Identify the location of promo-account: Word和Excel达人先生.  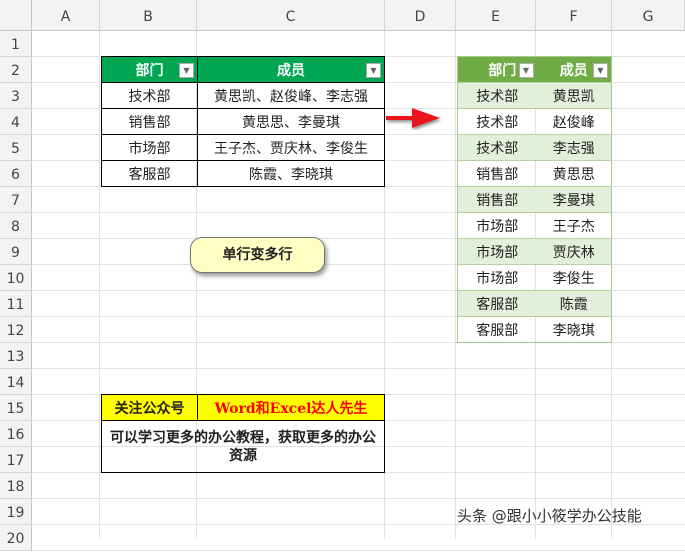
(291, 407).